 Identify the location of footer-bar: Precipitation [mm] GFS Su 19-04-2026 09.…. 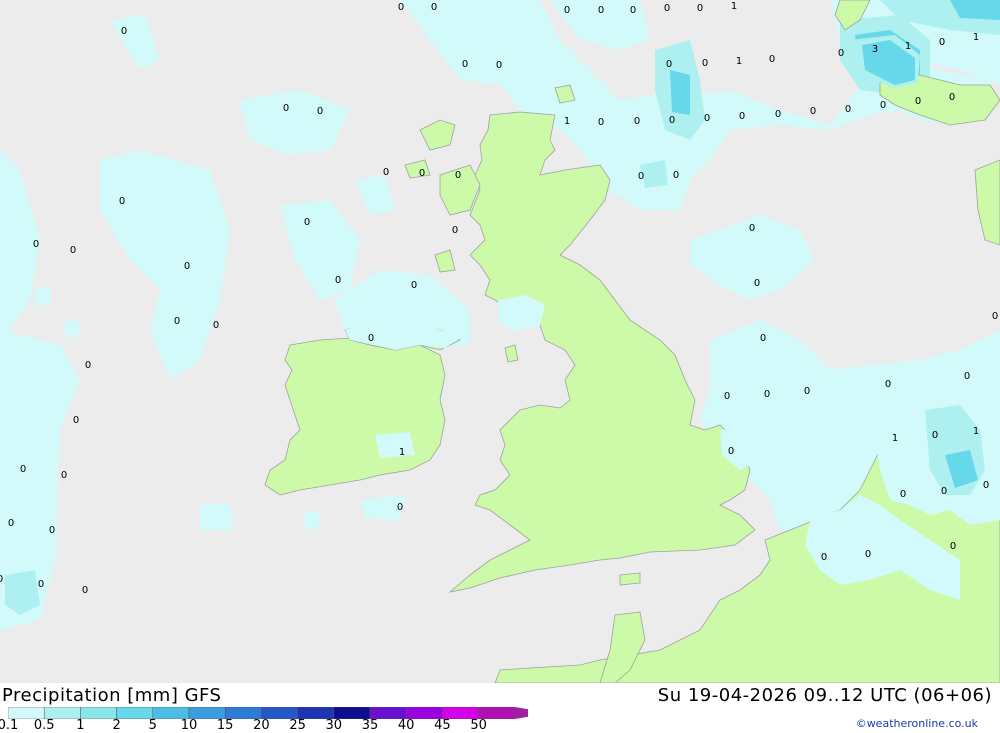
(500, 708).